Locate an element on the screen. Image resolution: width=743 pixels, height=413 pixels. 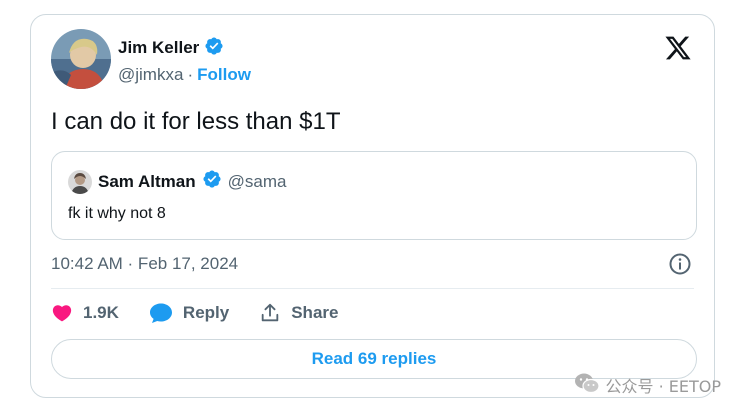
divider is located at coordinates (372, 288).